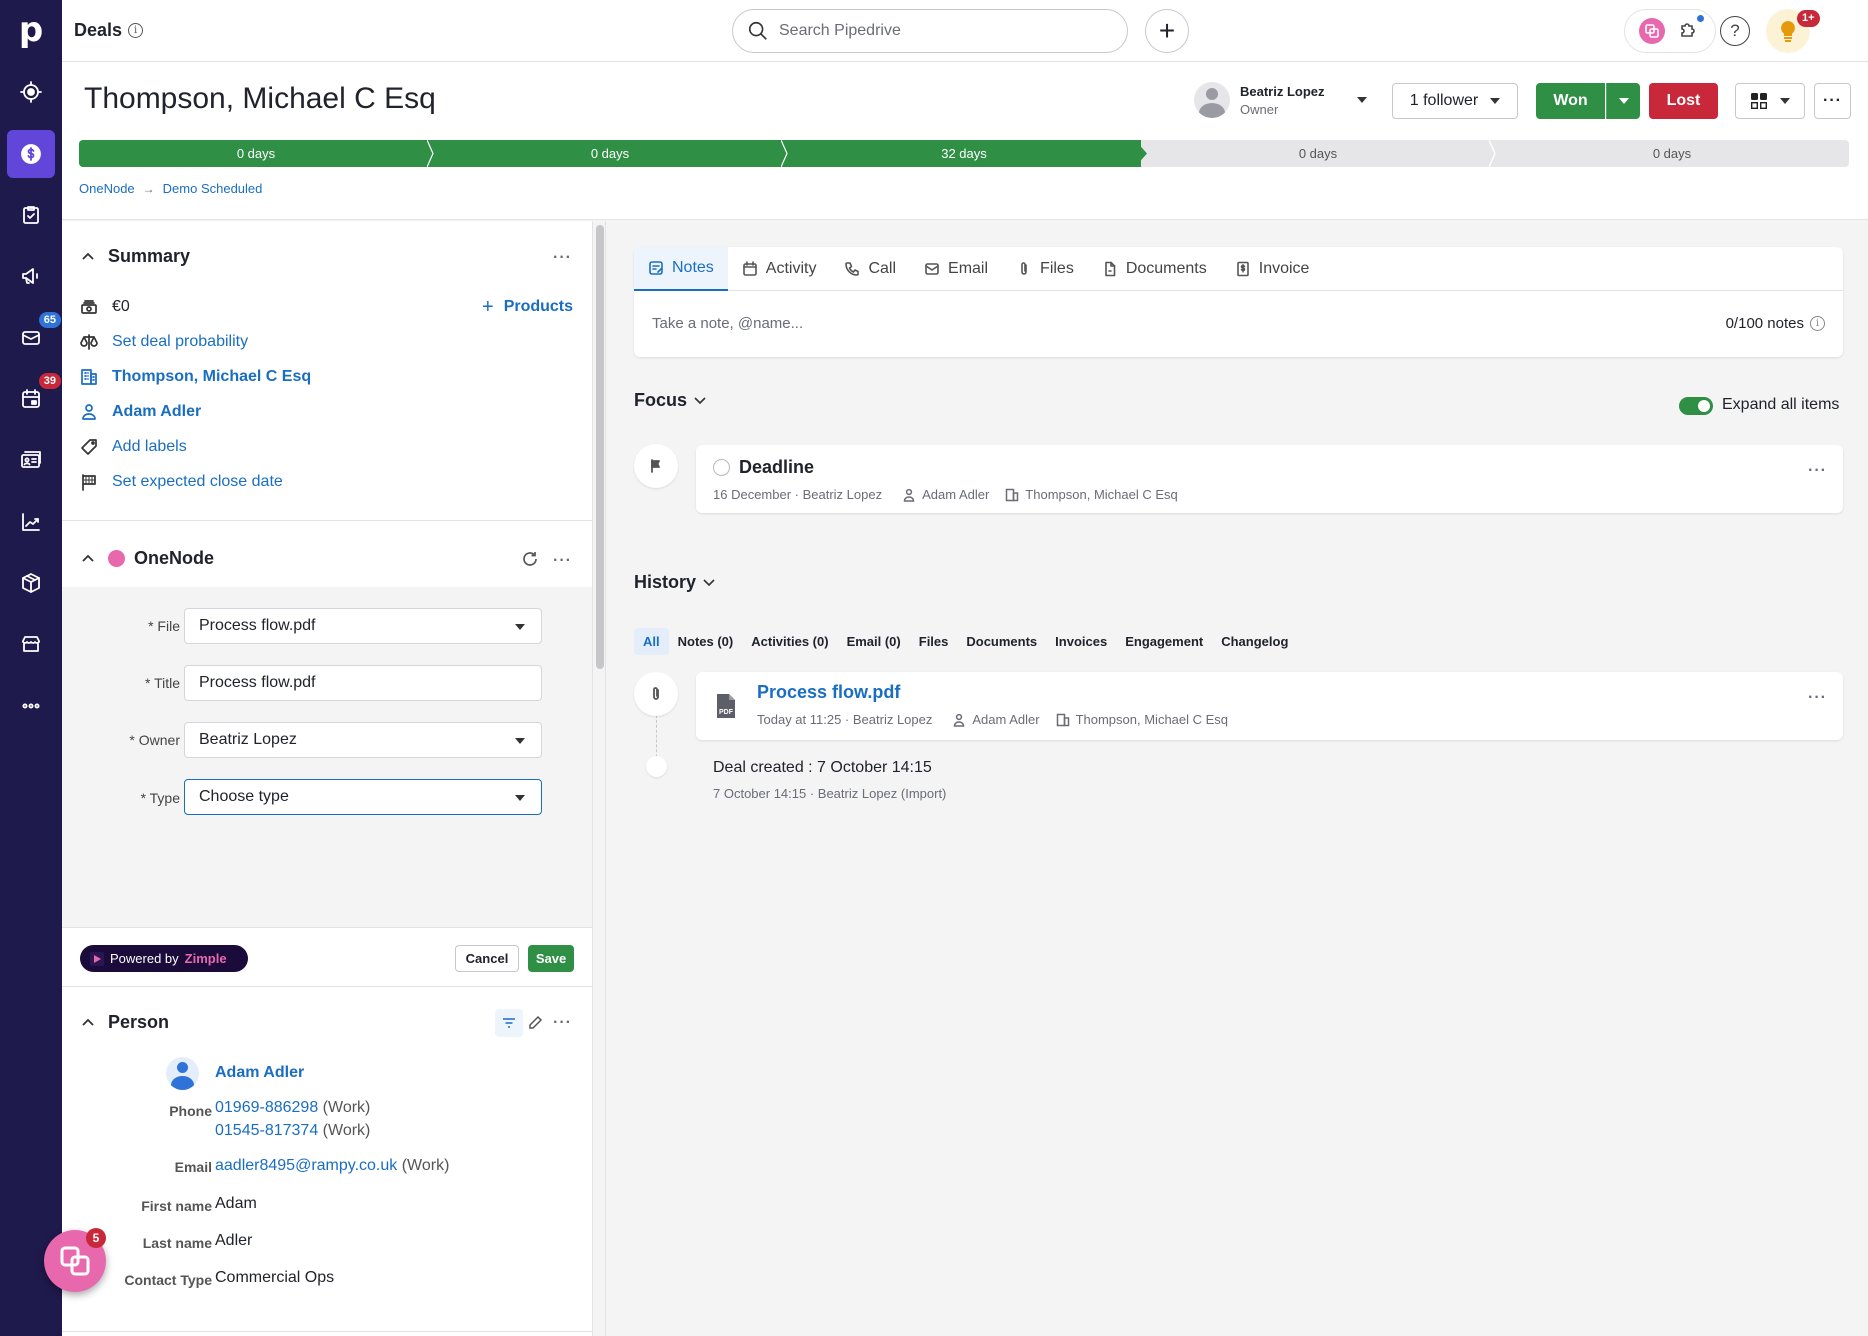  Describe the element at coordinates (363, 740) in the screenshot. I see `owner-select: Beatriz Lopez` at that location.